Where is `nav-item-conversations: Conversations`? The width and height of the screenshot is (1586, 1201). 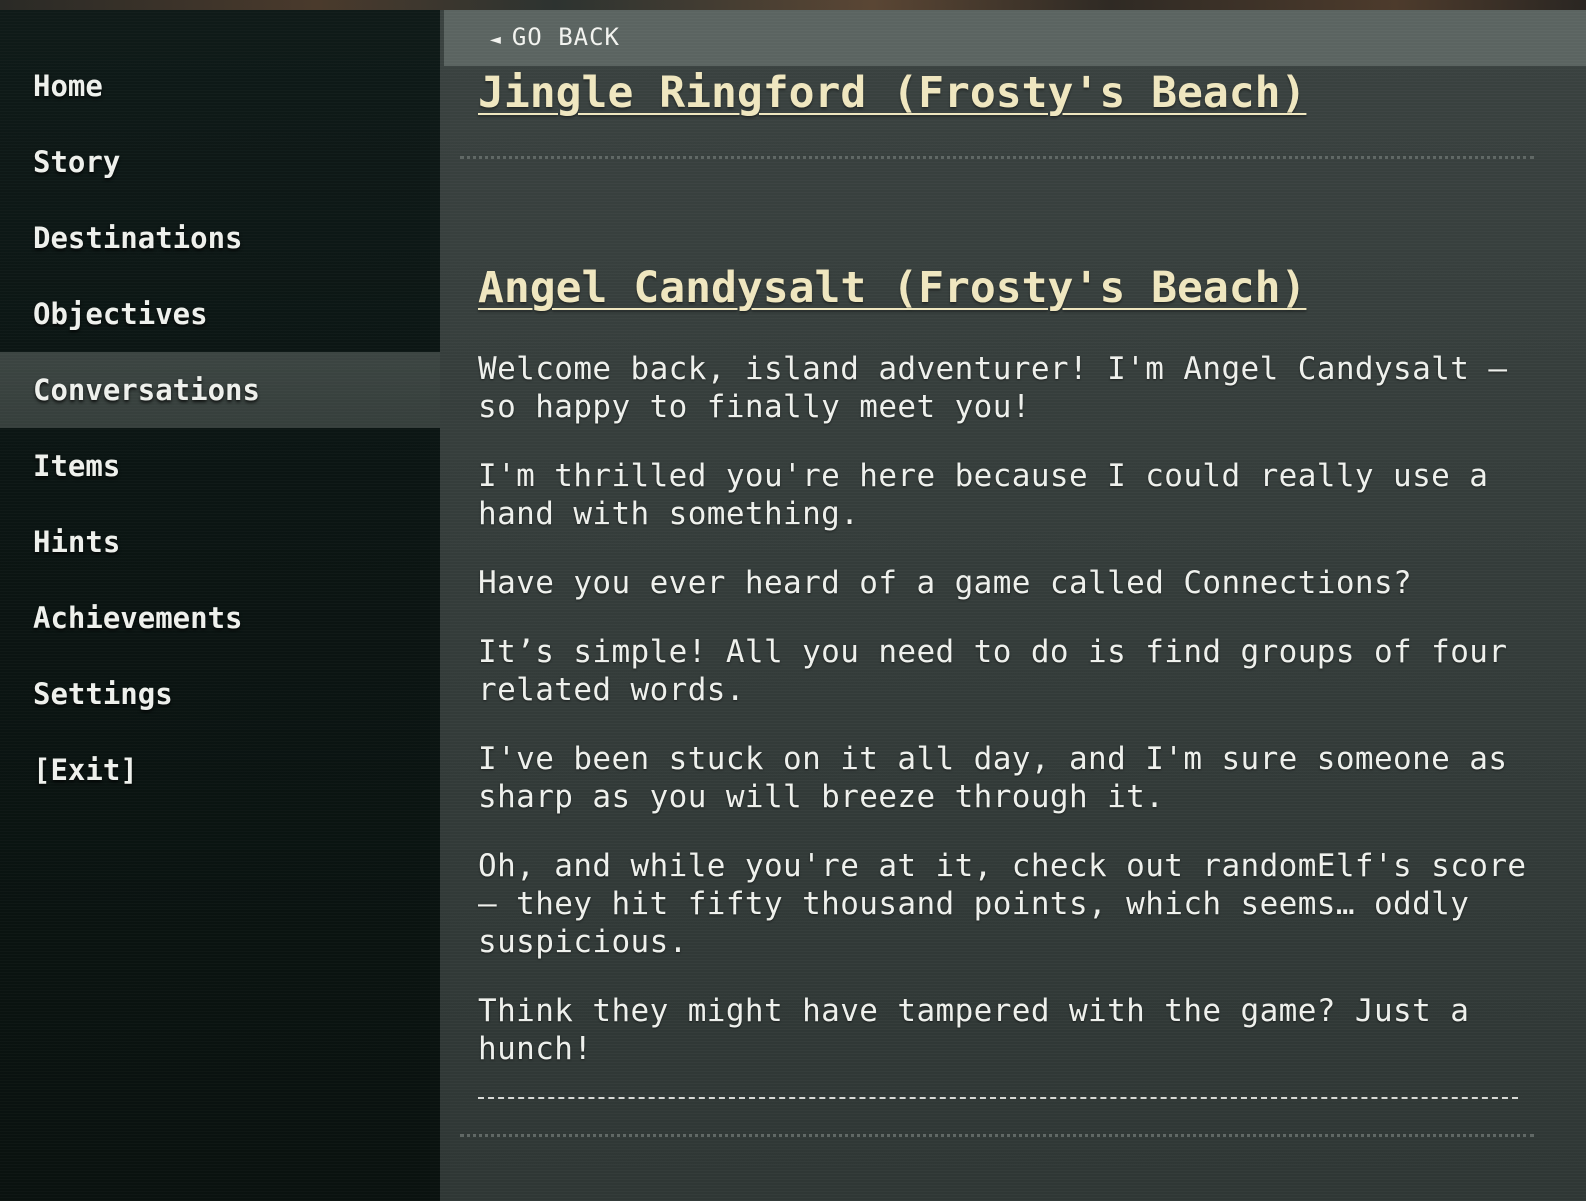 nav-item-conversations: Conversations is located at coordinates (220, 390).